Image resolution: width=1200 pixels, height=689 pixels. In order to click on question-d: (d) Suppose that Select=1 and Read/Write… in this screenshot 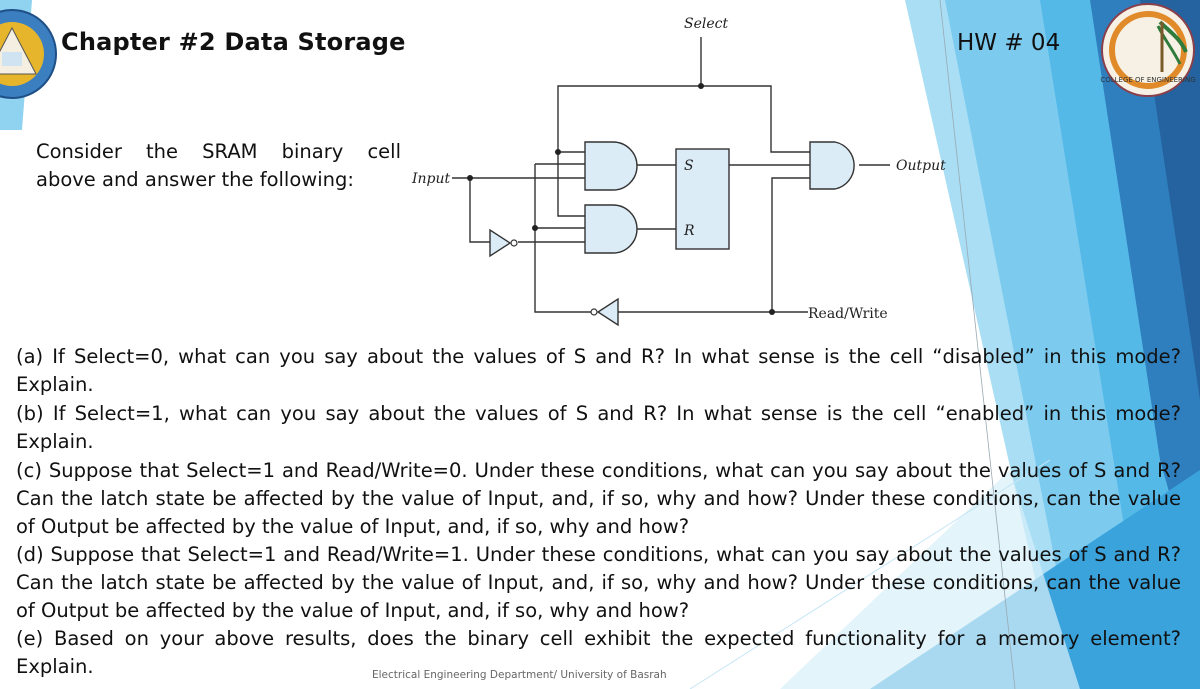, I will do `click(598, 582)`.